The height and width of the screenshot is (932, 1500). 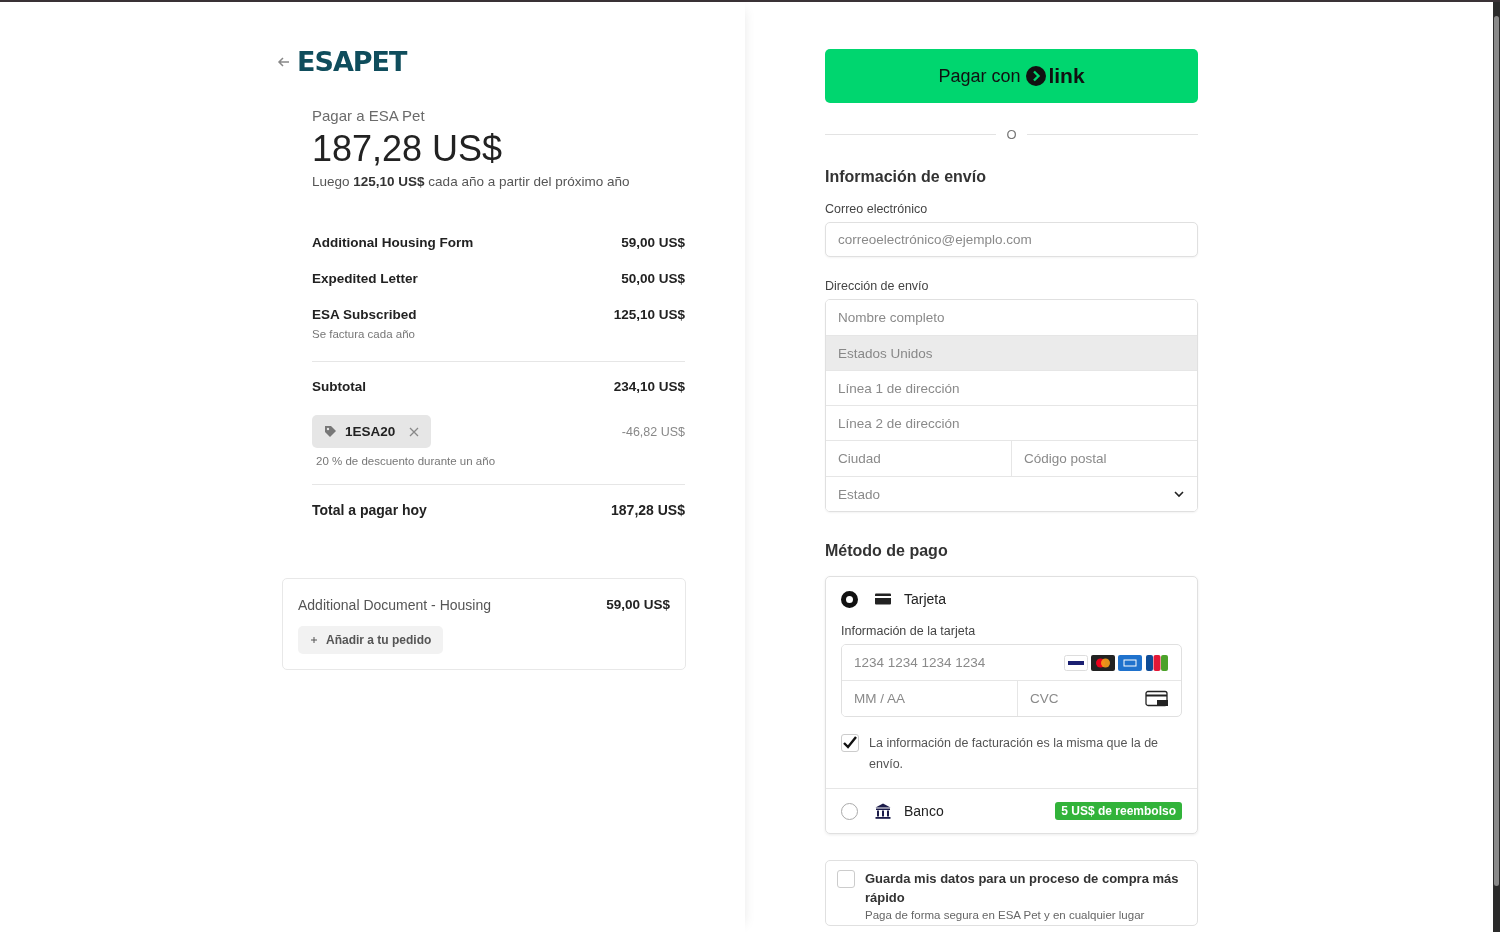 I want to click on state-dropdown: Estado, so click(x=1011, y=493).